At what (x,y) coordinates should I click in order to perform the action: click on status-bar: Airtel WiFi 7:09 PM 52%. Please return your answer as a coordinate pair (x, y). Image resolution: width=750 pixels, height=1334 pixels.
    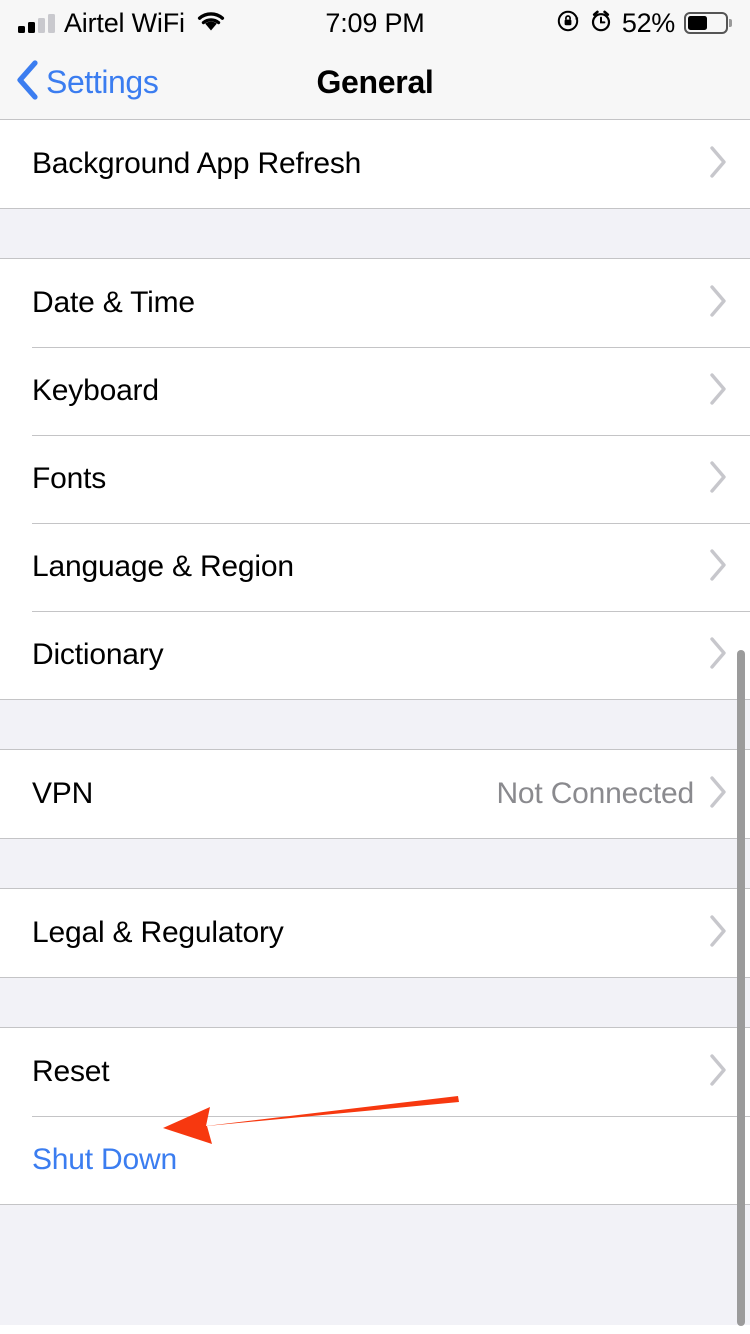
    Looking at the image, I should click on (375, 23).